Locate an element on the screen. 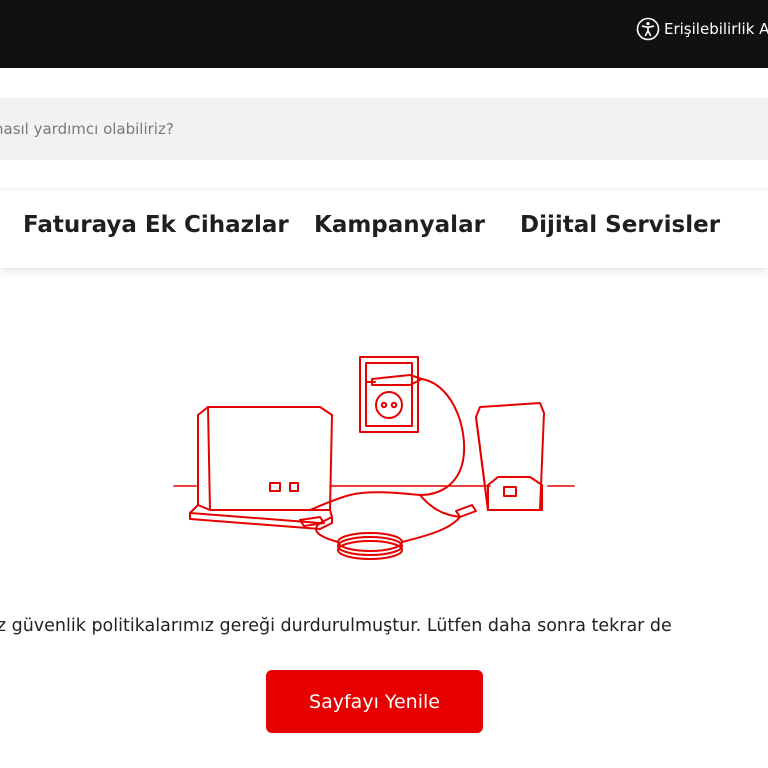 This screenshot has height=768, width=768. nav-item-faturaya-ek-cihazlar: Faturaya Ek Cihazlar is located at coordinates (156, 225).